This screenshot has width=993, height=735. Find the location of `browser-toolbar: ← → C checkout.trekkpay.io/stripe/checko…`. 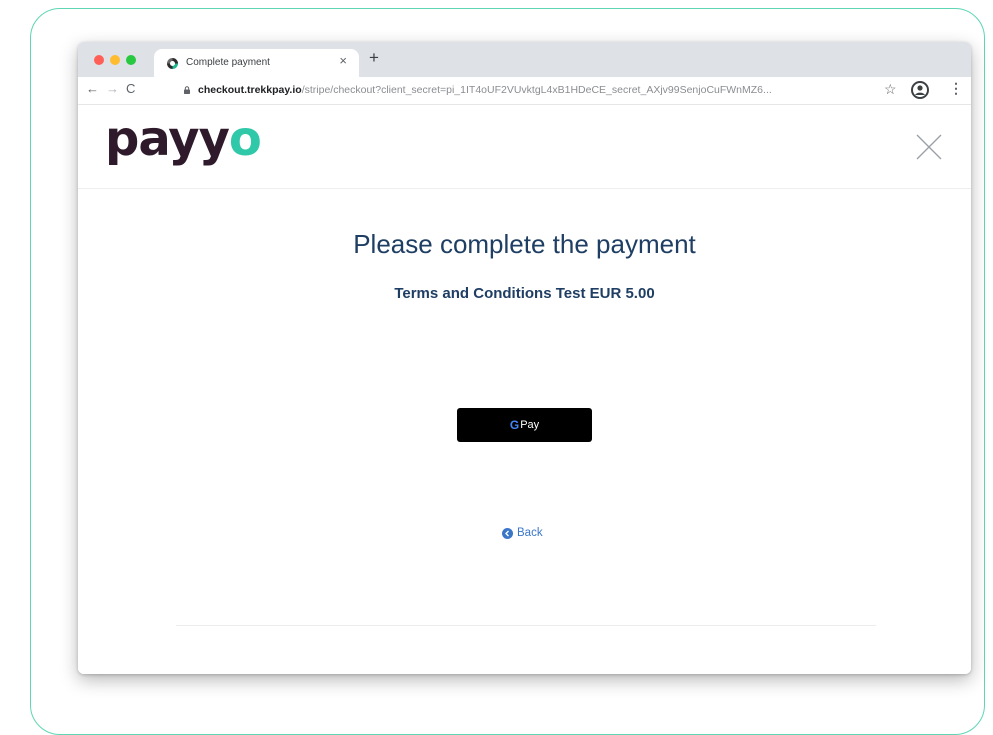

browser-toolbar: ← → C checkout.trekkpay.io/stripe/checko… is located at coordinates (524, 91).